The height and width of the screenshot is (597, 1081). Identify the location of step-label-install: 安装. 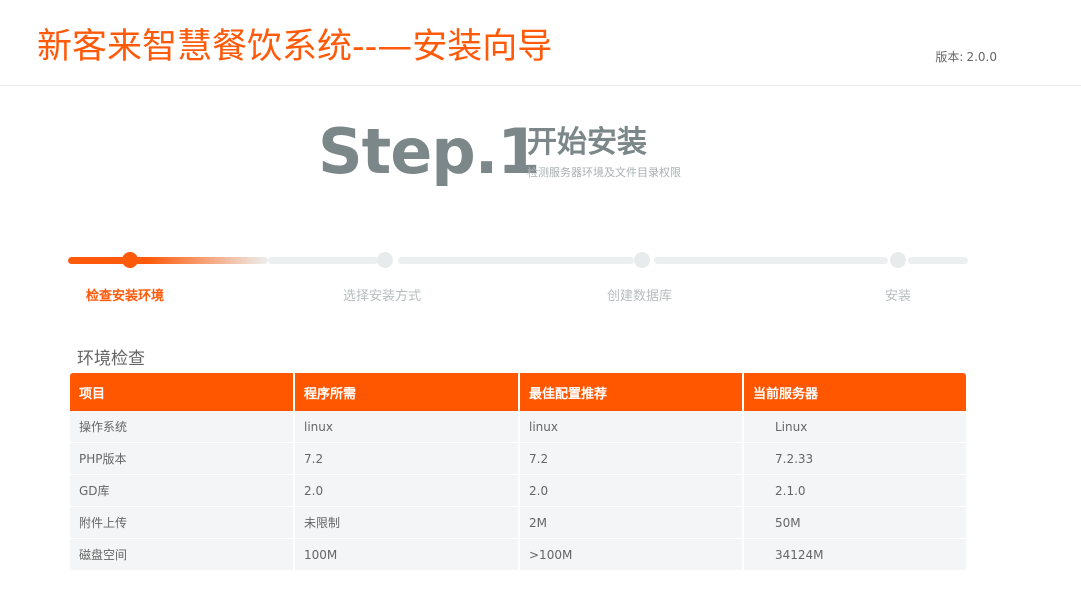
(898, 296).